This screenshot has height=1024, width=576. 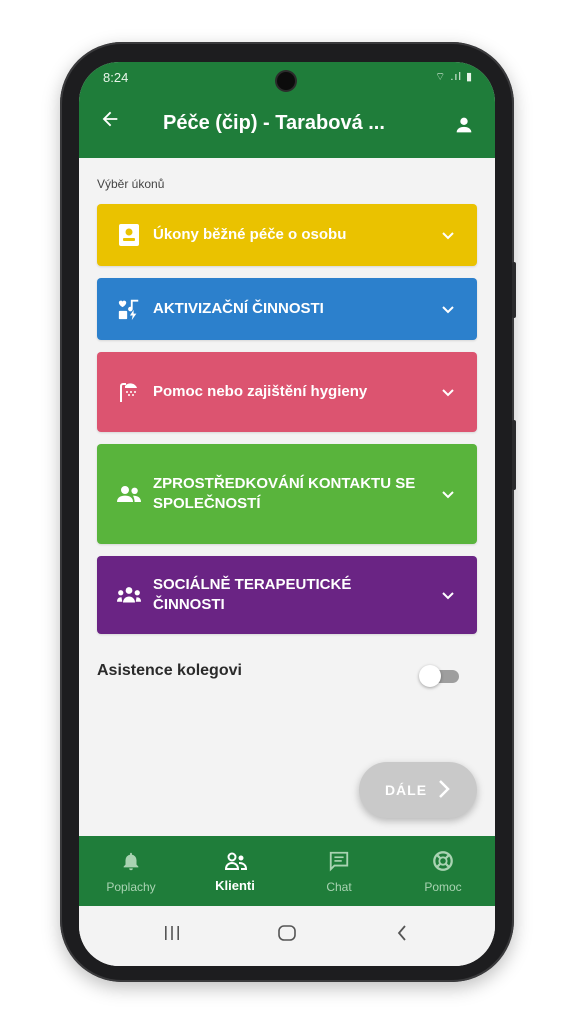 I want to click on phone-side-button-bottom, so click(x=514, y=455).